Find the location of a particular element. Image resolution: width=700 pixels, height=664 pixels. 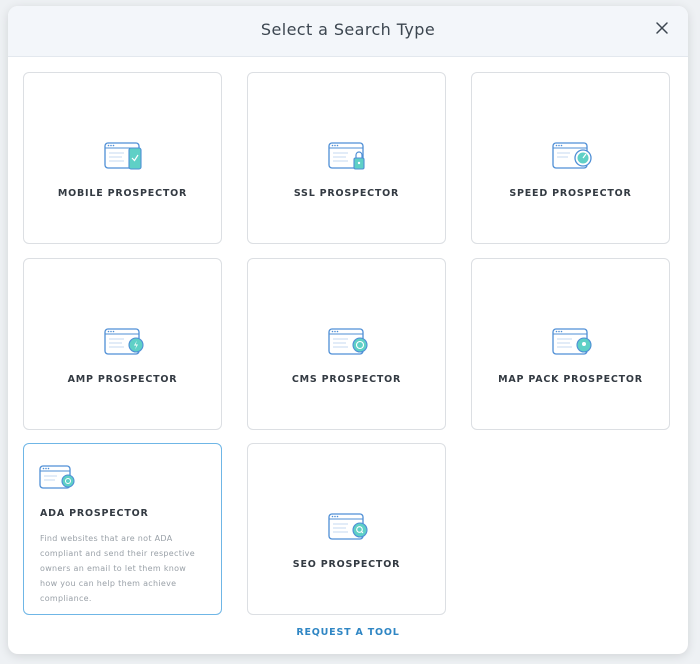

amp-prospector-card: AMP PROSPECTOR is located at coordinates (122, 344).